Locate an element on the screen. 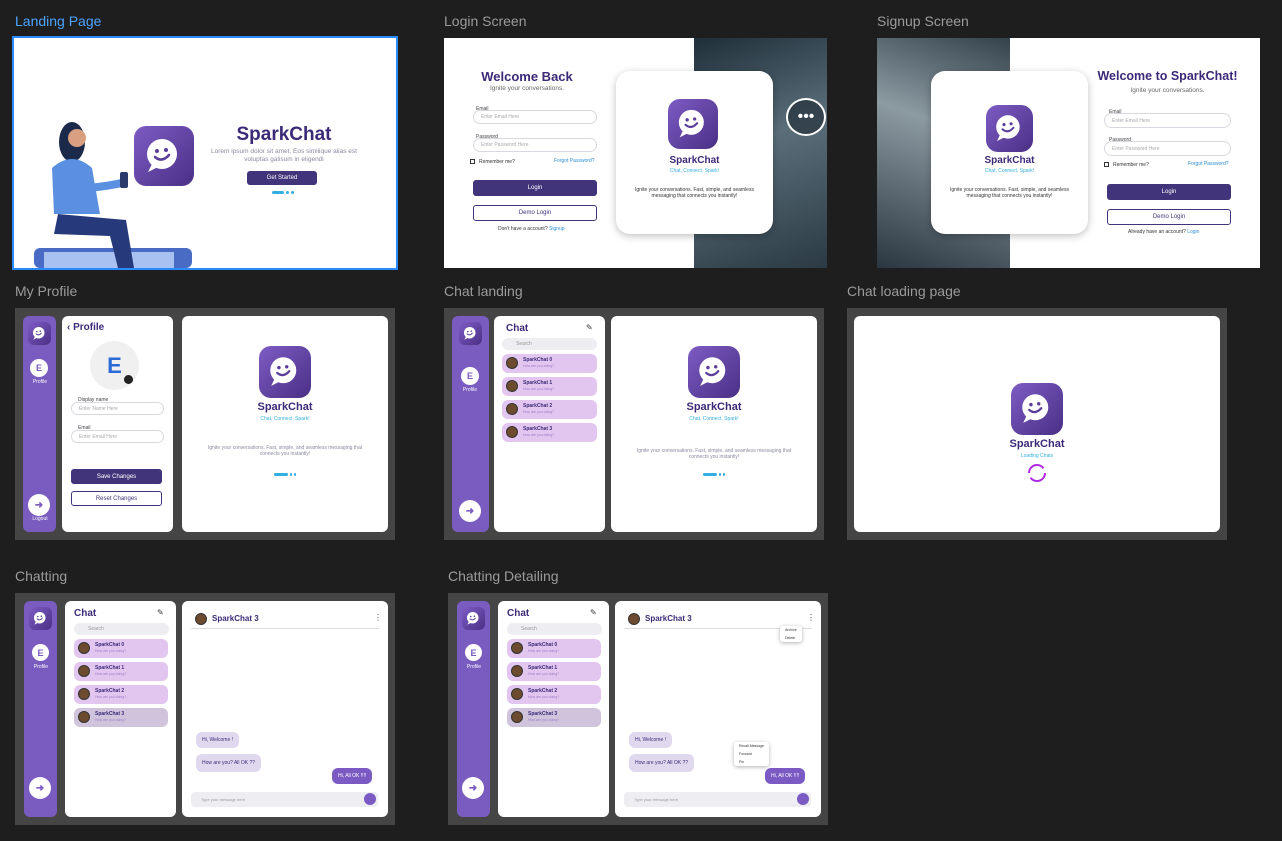  welcome-tagline: Chat, Connect, Spark! is located at coordinates (285, 419).